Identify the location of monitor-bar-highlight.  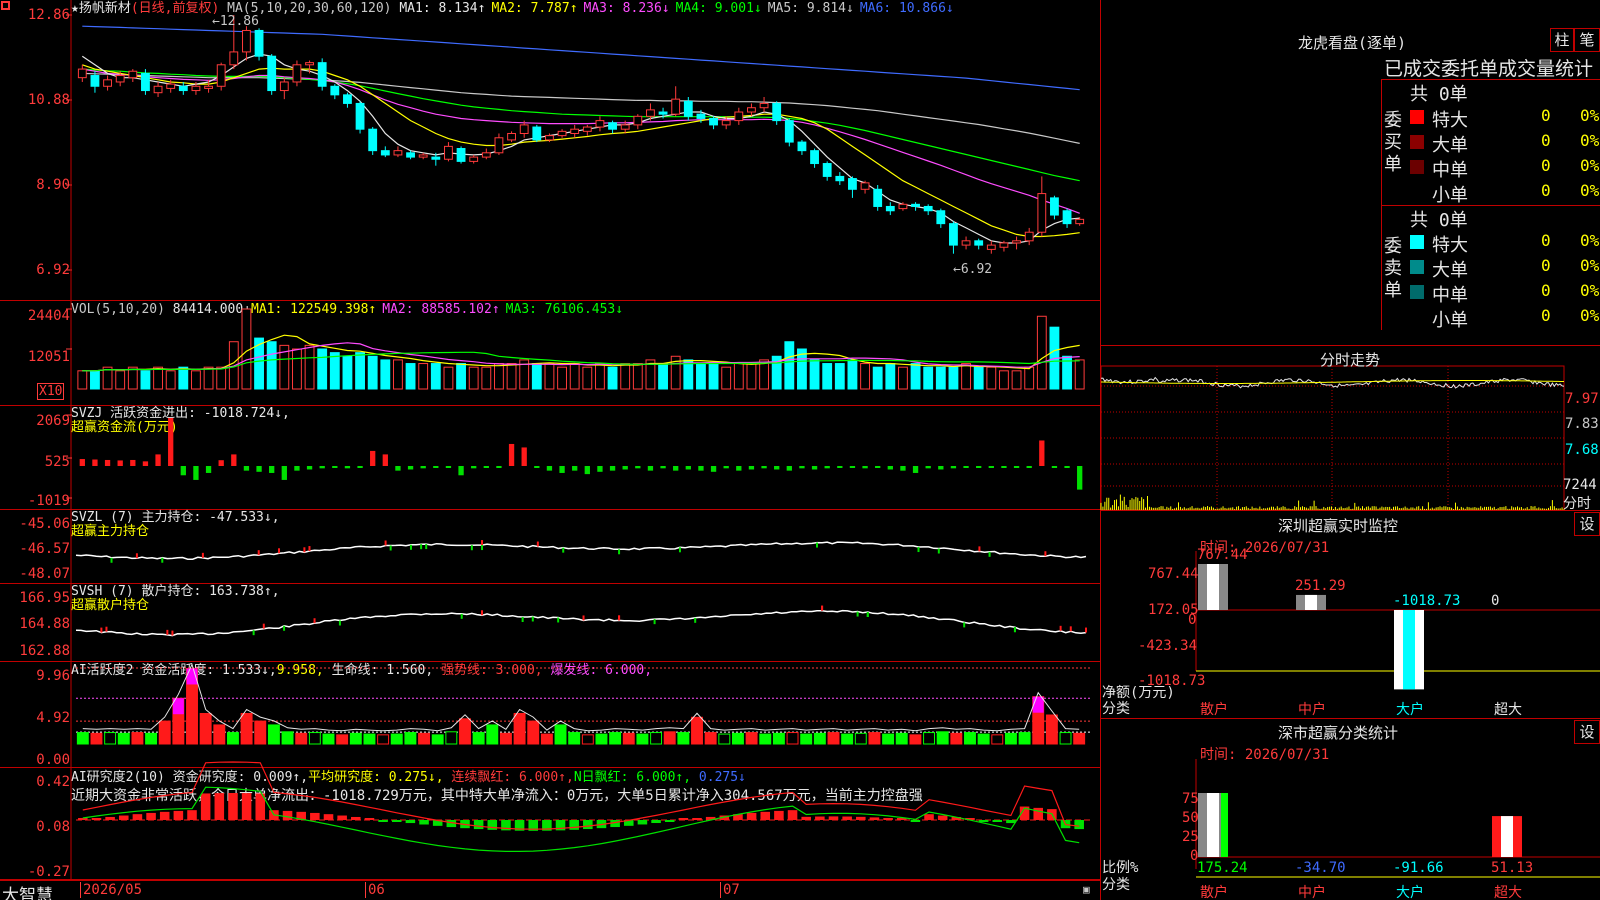
(1213, 587).